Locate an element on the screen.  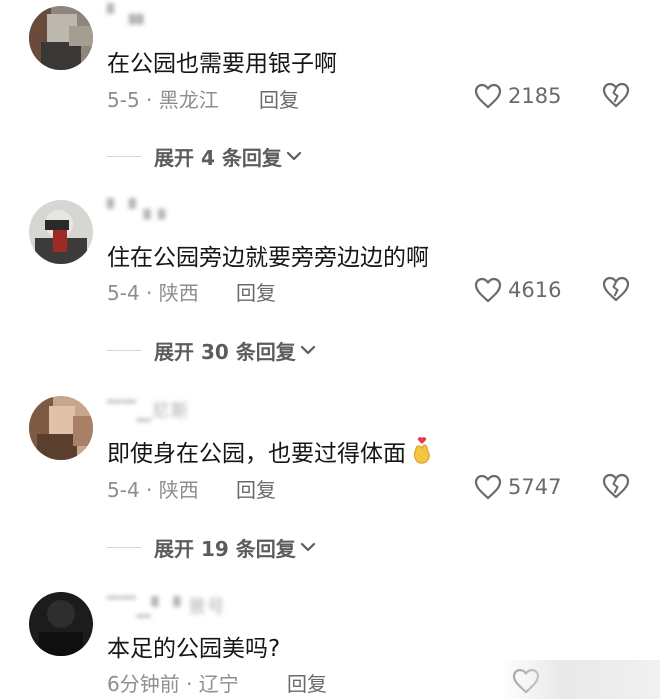
comment-meta: 6分钟前 · 辽宁 is located at coordinates (173, 684).